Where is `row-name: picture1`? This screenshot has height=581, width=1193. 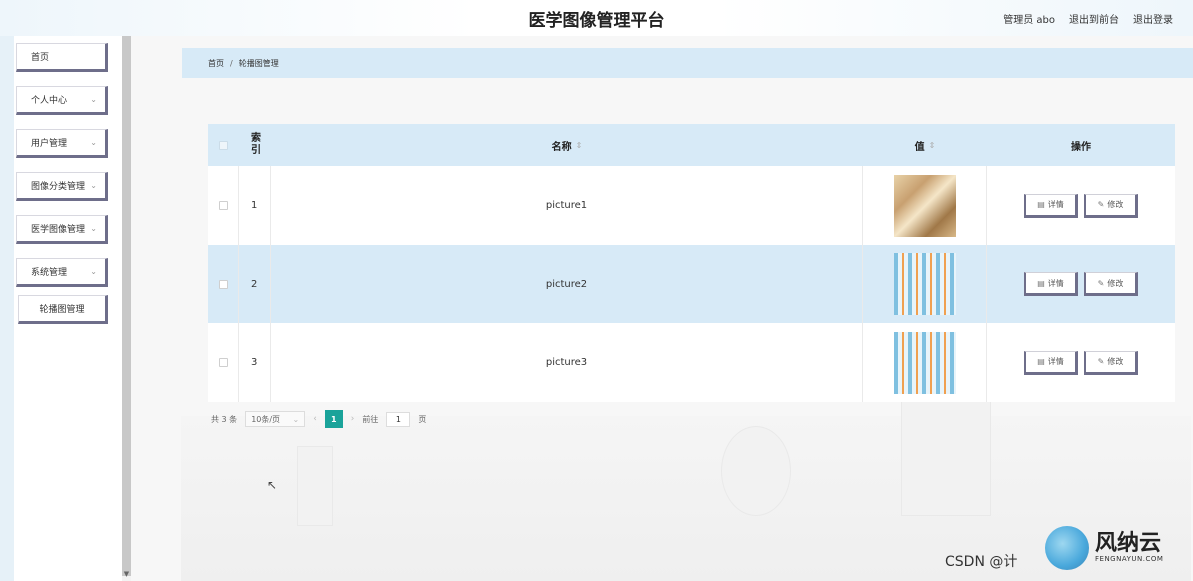 row-name: picture1 is located at coordinates (567, 205).